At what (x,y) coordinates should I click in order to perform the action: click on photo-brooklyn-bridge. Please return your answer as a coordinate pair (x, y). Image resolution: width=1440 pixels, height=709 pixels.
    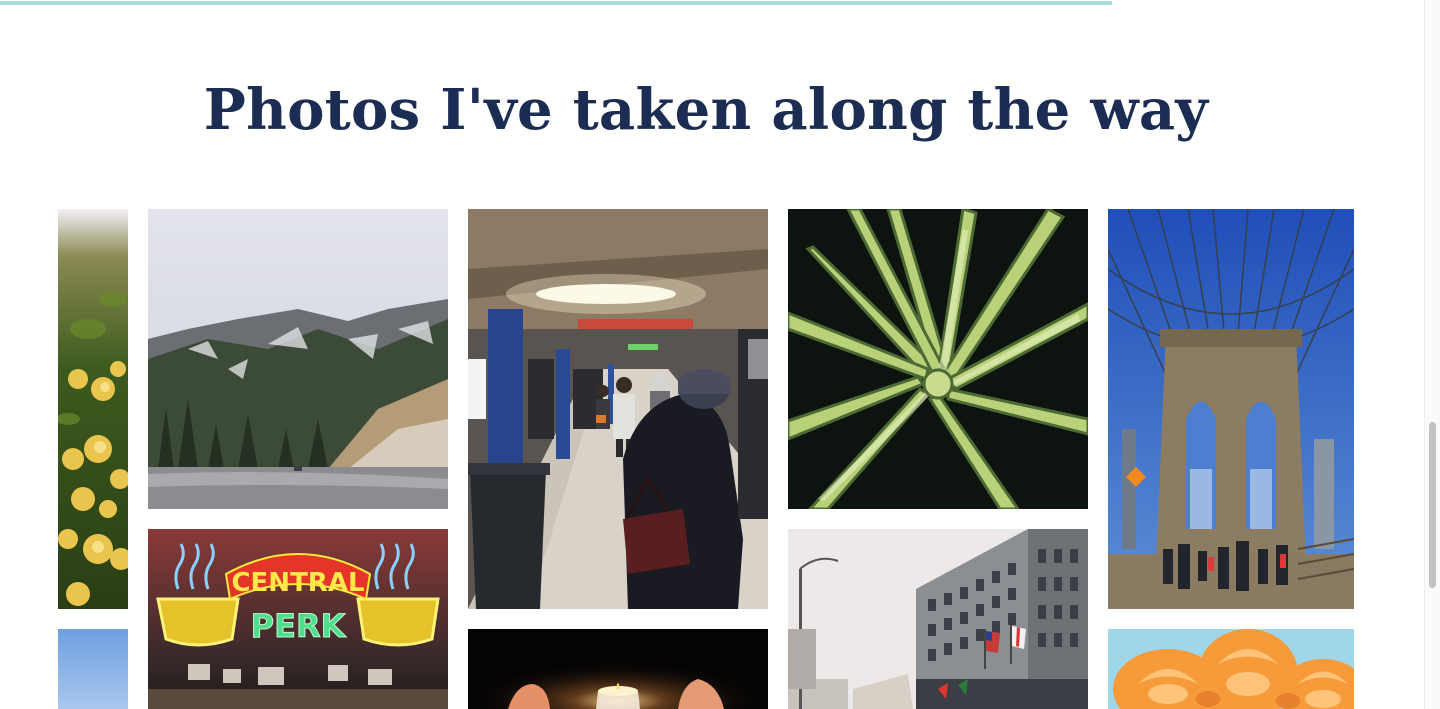
    Looking at the image, I should click on (1231, 409).